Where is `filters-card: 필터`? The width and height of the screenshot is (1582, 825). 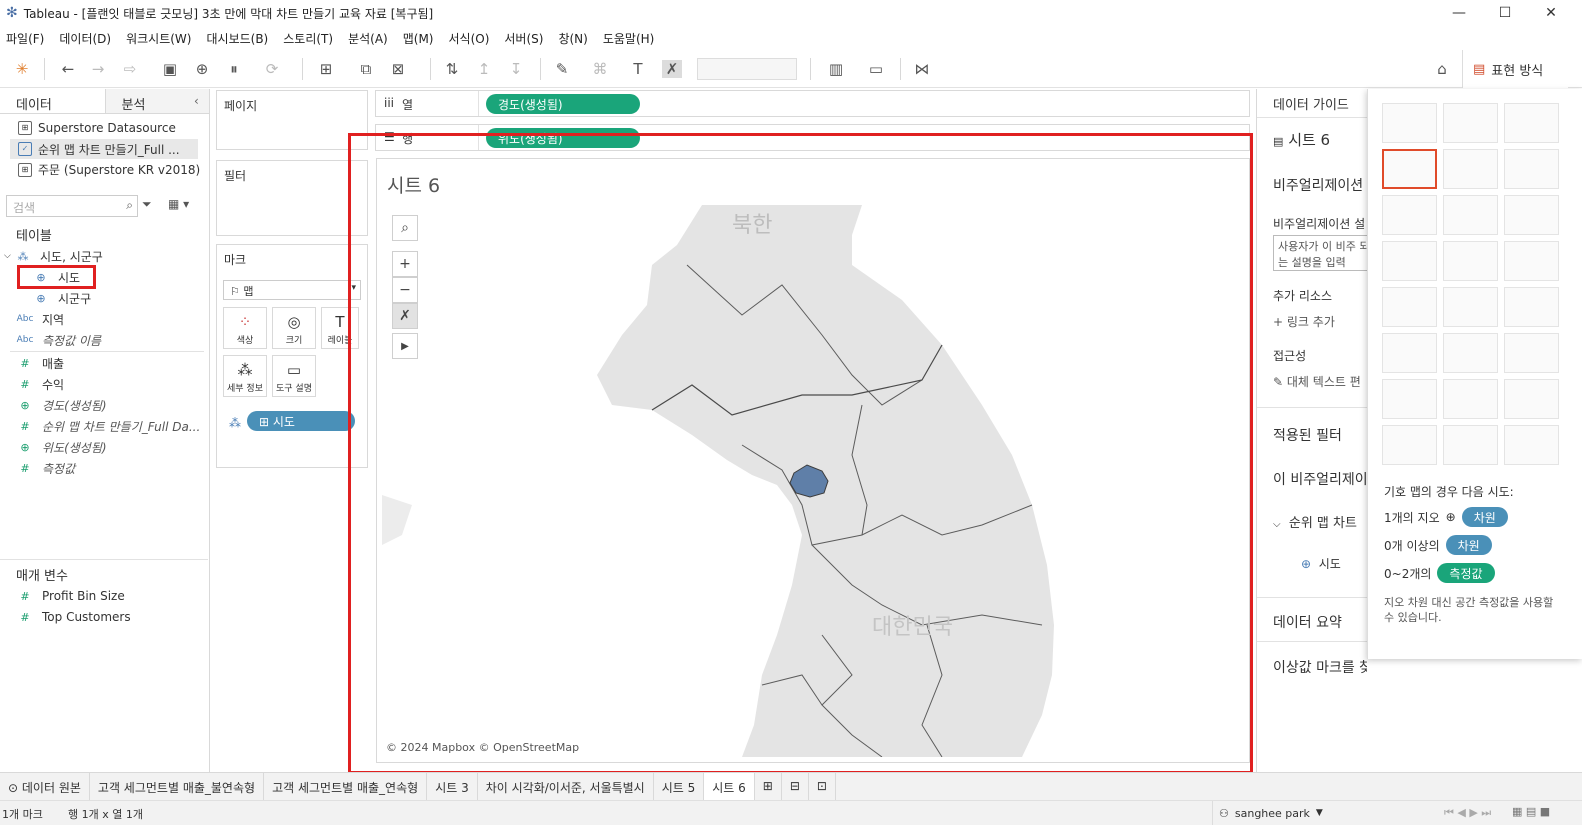 filters-card: 필터 is located at coordinates (292, 198).